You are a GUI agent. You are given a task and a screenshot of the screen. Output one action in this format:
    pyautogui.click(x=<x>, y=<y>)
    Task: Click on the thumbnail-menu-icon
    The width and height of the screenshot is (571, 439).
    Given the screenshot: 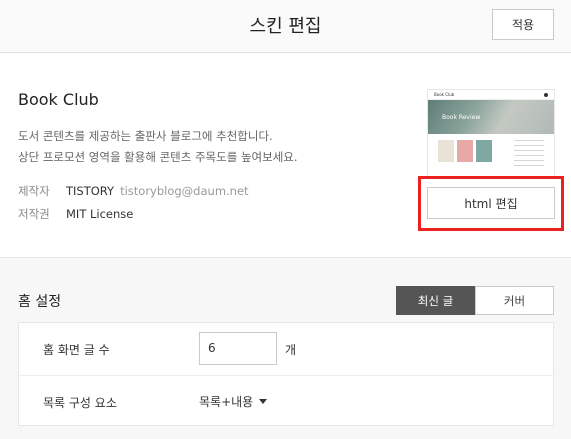 What is the action you would take?
    pyautogui.click(x=546, y=95)
    